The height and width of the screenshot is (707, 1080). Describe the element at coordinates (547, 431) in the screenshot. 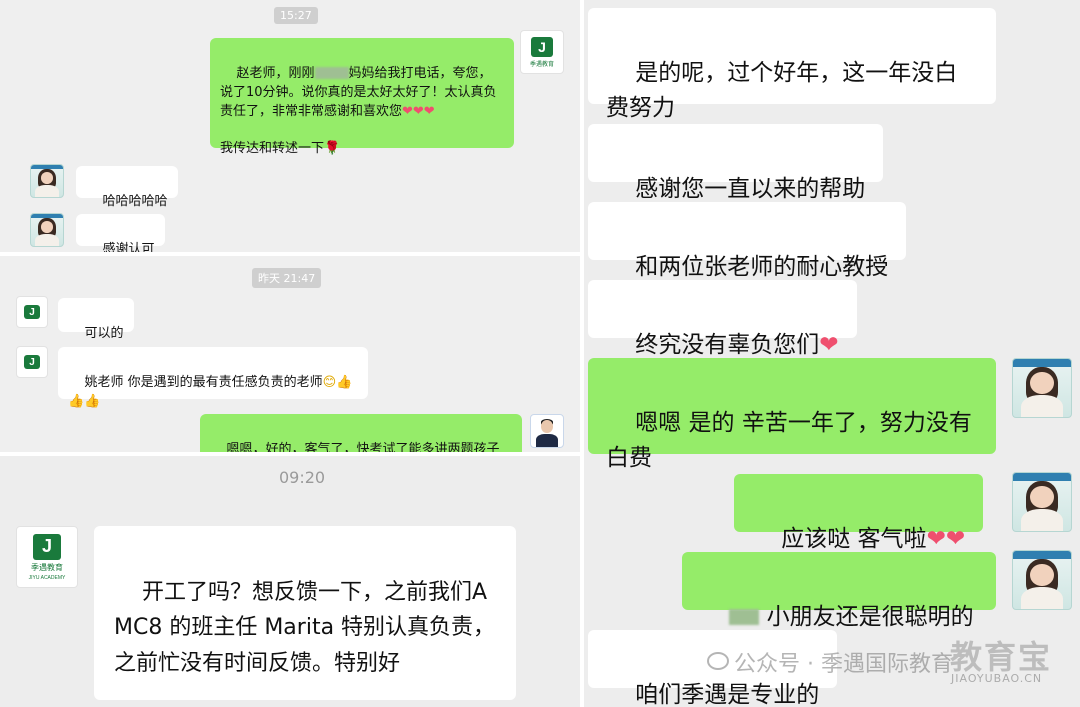

I see `avatar-teacher-man` at that location.